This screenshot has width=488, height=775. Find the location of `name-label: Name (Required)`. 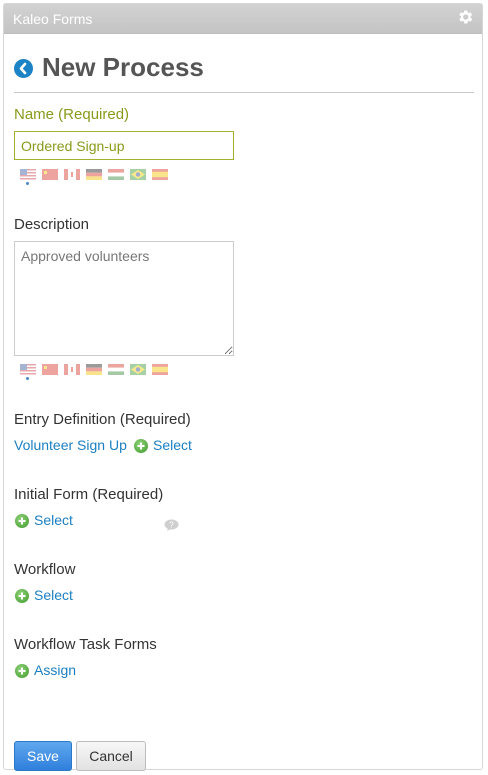

name-label: Name (Required) is located at coordinates (72, 114).